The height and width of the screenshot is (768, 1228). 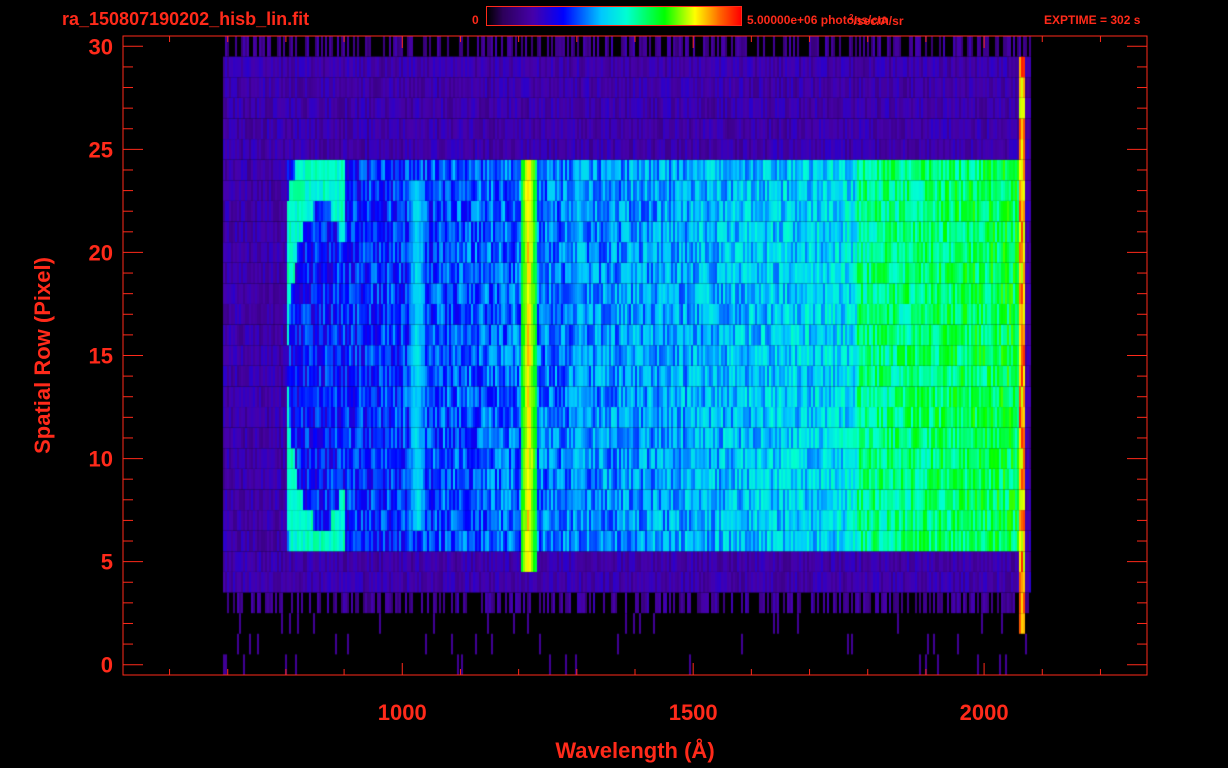 I want to click on x-tick-label: 2000, so click(x=984, y=712).